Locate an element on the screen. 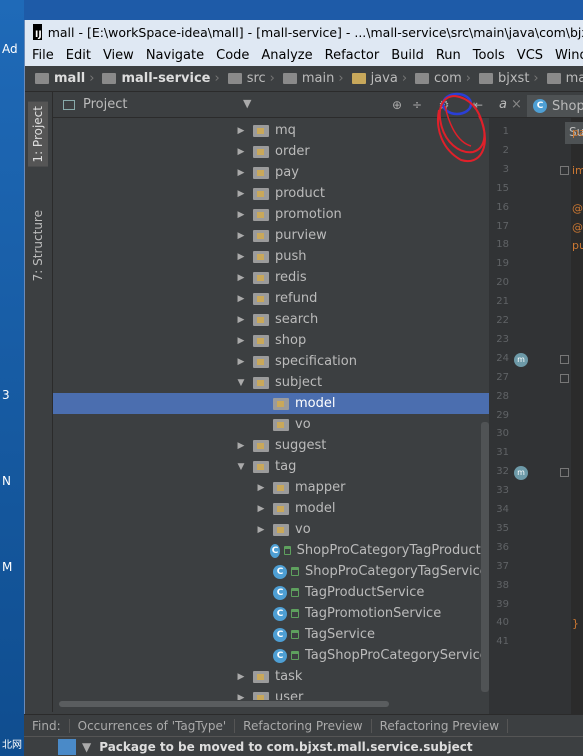 The height and width of the screenshot is (756, 583). breadcrumb-item: src › is located at coordinates (253, 78).